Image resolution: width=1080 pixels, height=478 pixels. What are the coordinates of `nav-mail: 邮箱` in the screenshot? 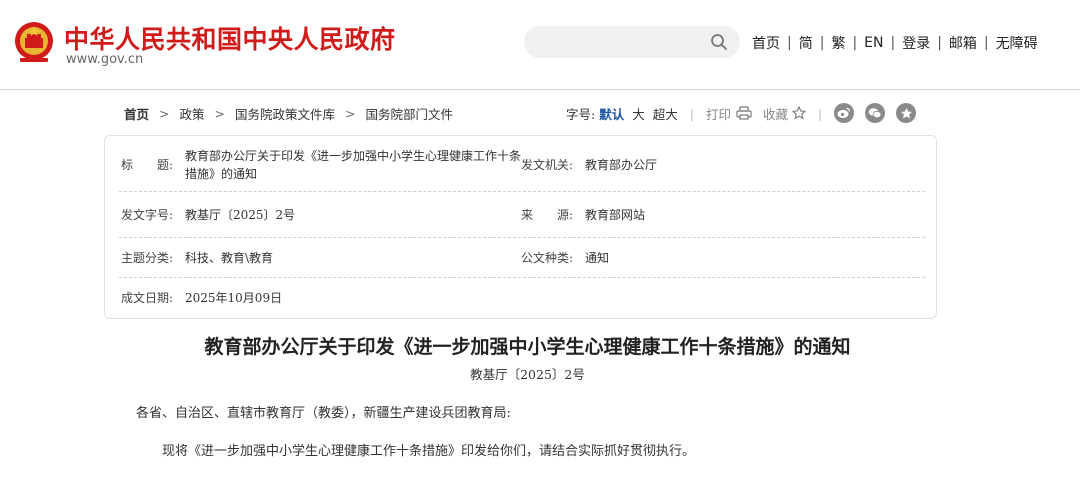 It's located at (963, 43).